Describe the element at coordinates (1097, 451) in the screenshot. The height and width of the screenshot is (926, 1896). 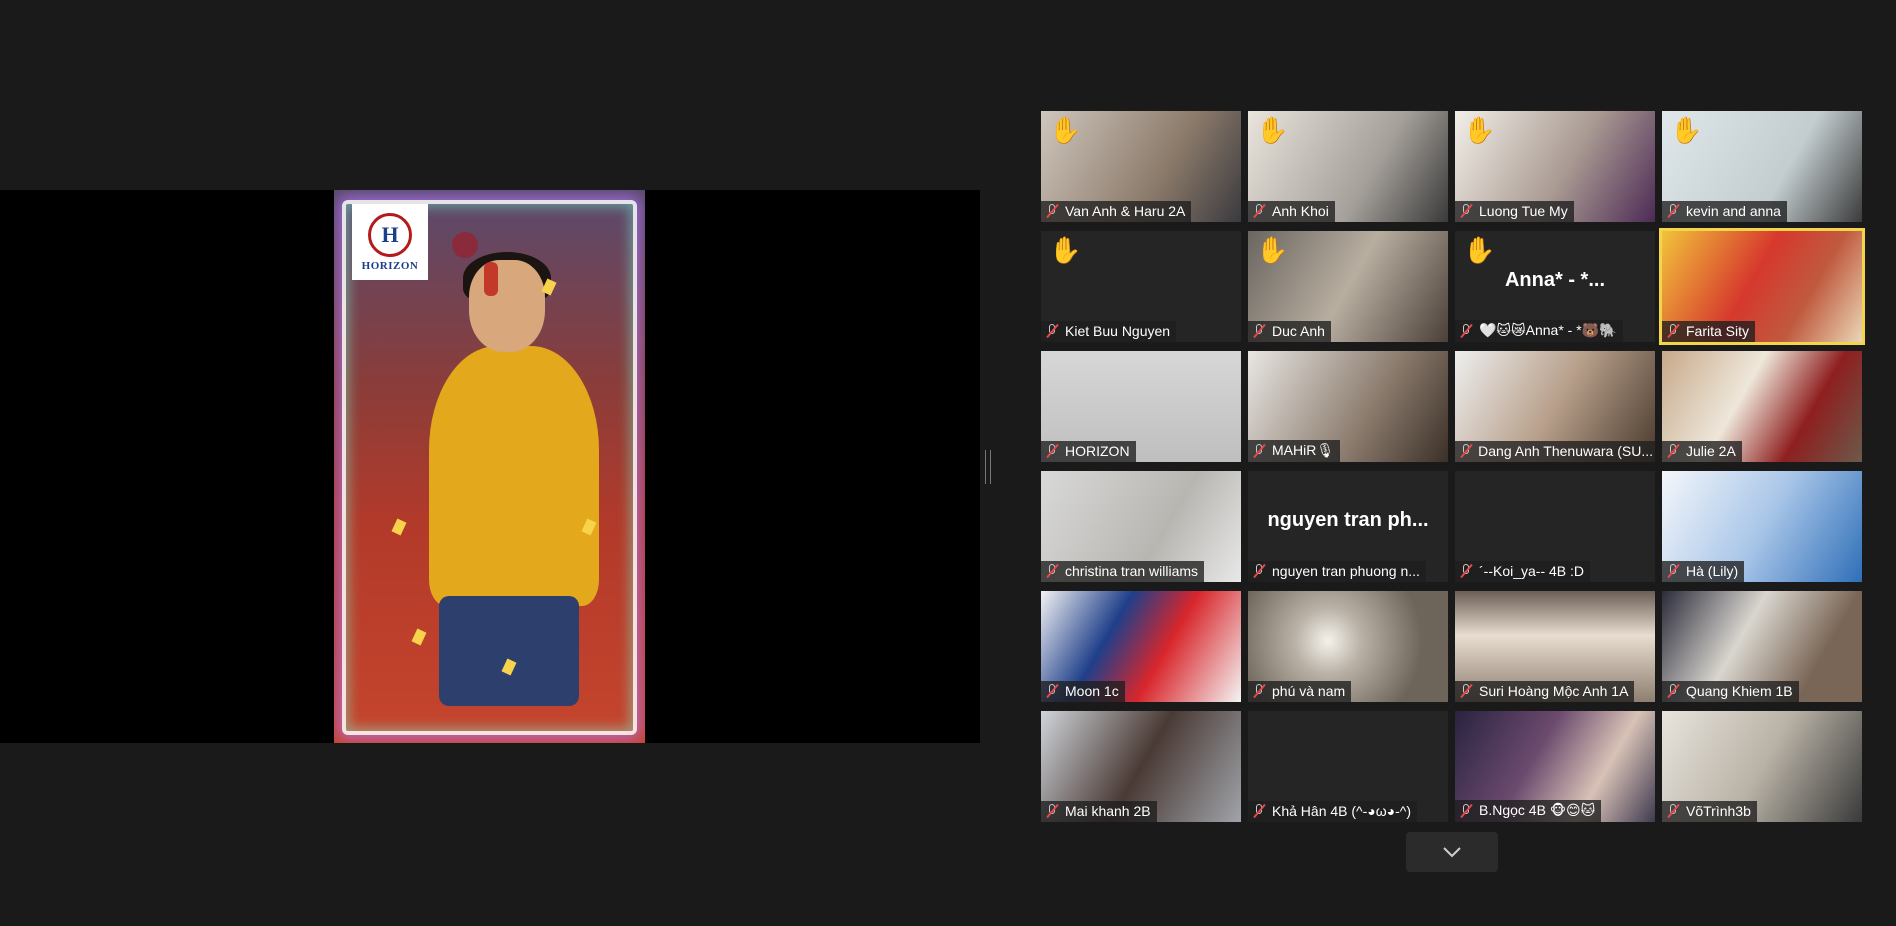
I see `participant-name: HORIZON` at that location.